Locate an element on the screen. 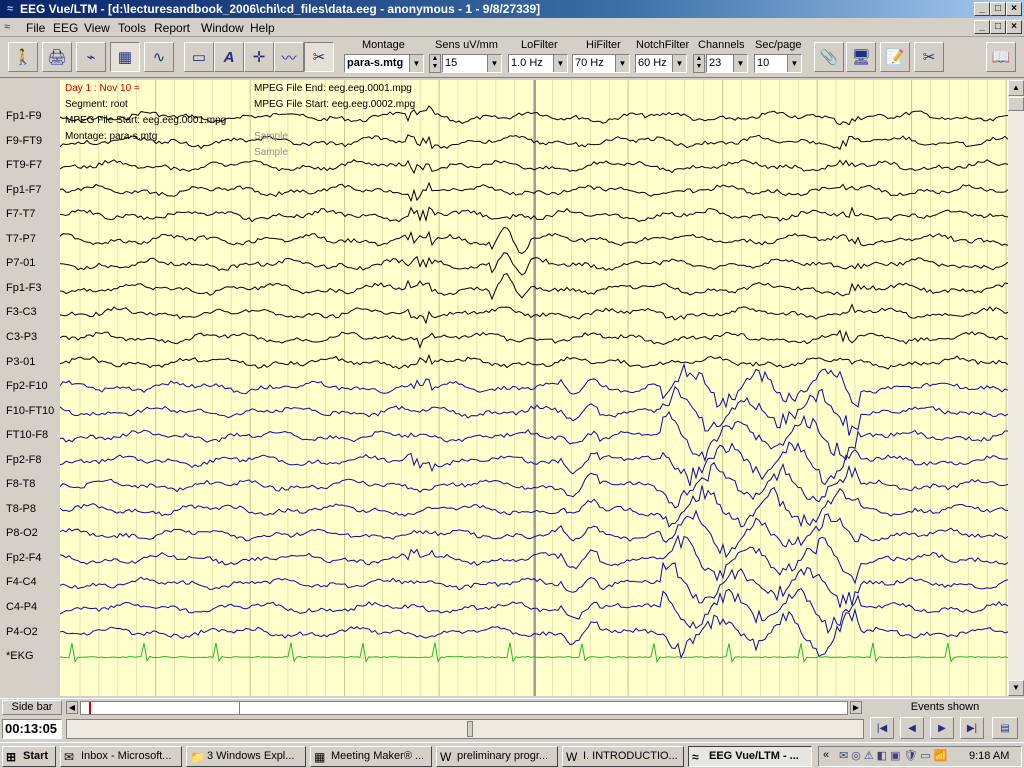  electrode-icon: ⌁ is located at coordinates (91, 57).